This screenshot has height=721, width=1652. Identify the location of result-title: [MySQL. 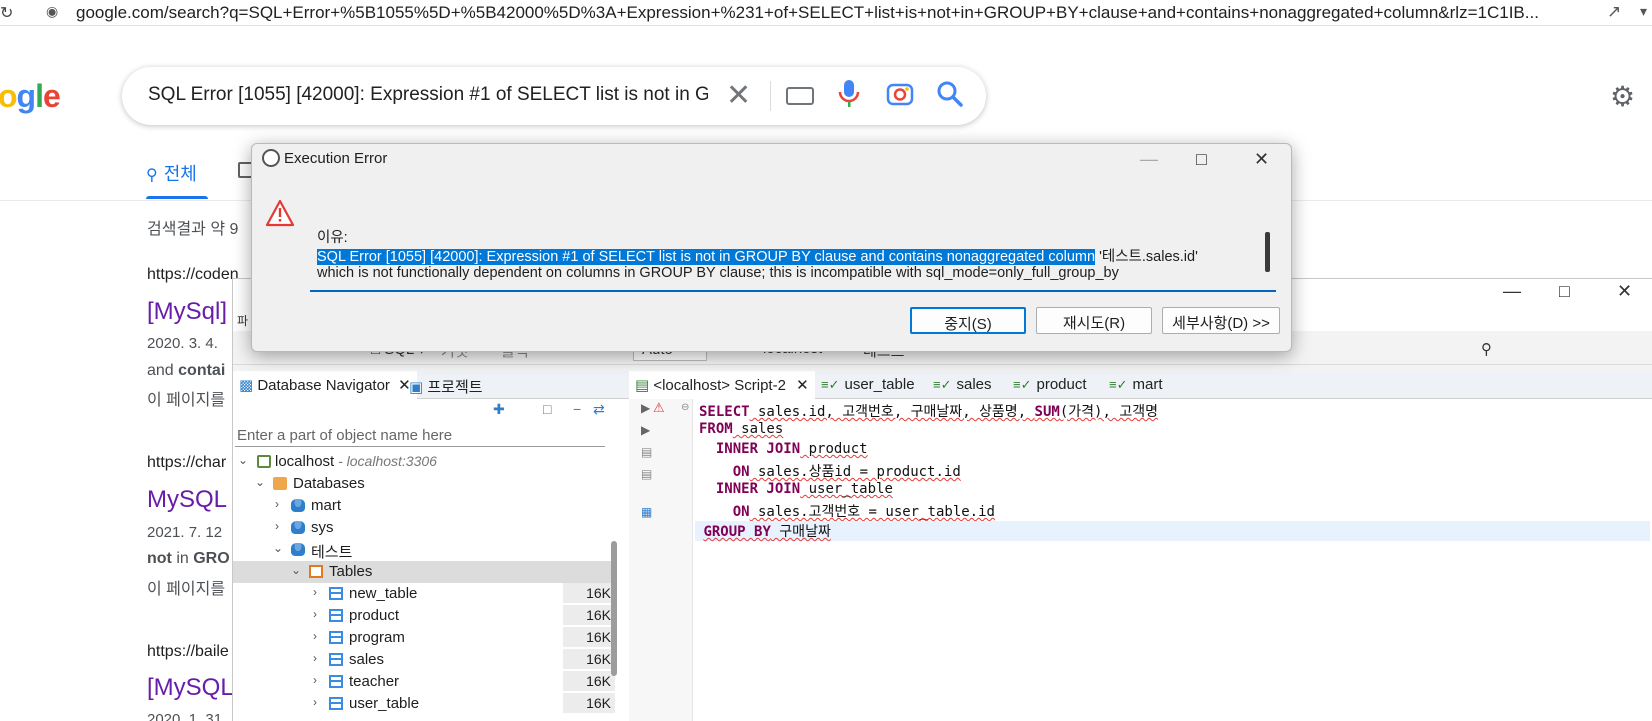
(190, 688).